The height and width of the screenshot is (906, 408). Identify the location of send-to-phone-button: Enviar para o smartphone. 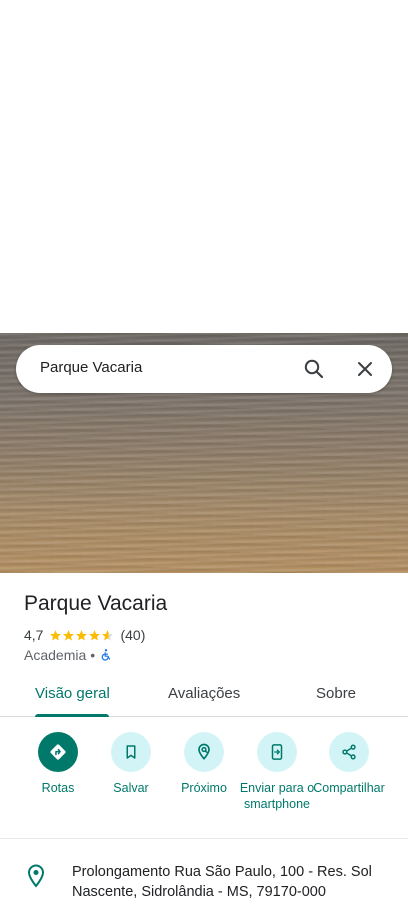
(277, 772).